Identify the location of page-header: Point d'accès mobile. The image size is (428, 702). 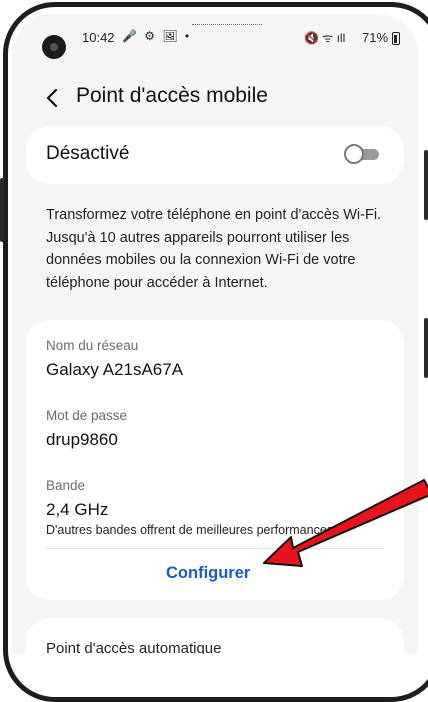
(215, 98).